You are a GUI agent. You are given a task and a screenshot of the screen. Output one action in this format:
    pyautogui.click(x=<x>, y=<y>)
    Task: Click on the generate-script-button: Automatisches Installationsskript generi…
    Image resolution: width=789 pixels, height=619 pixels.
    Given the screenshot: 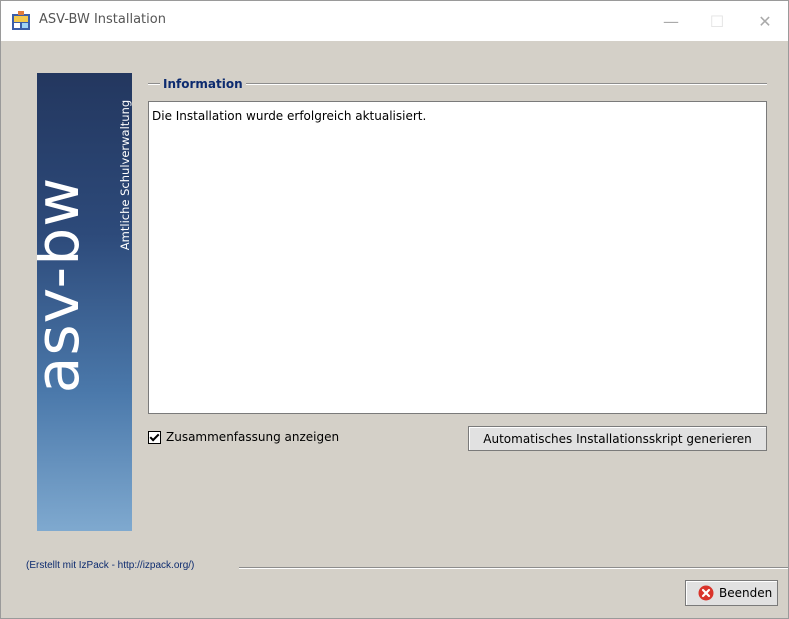 What is the action you would take?
    pyautogui.click(x=617, y=438)
    